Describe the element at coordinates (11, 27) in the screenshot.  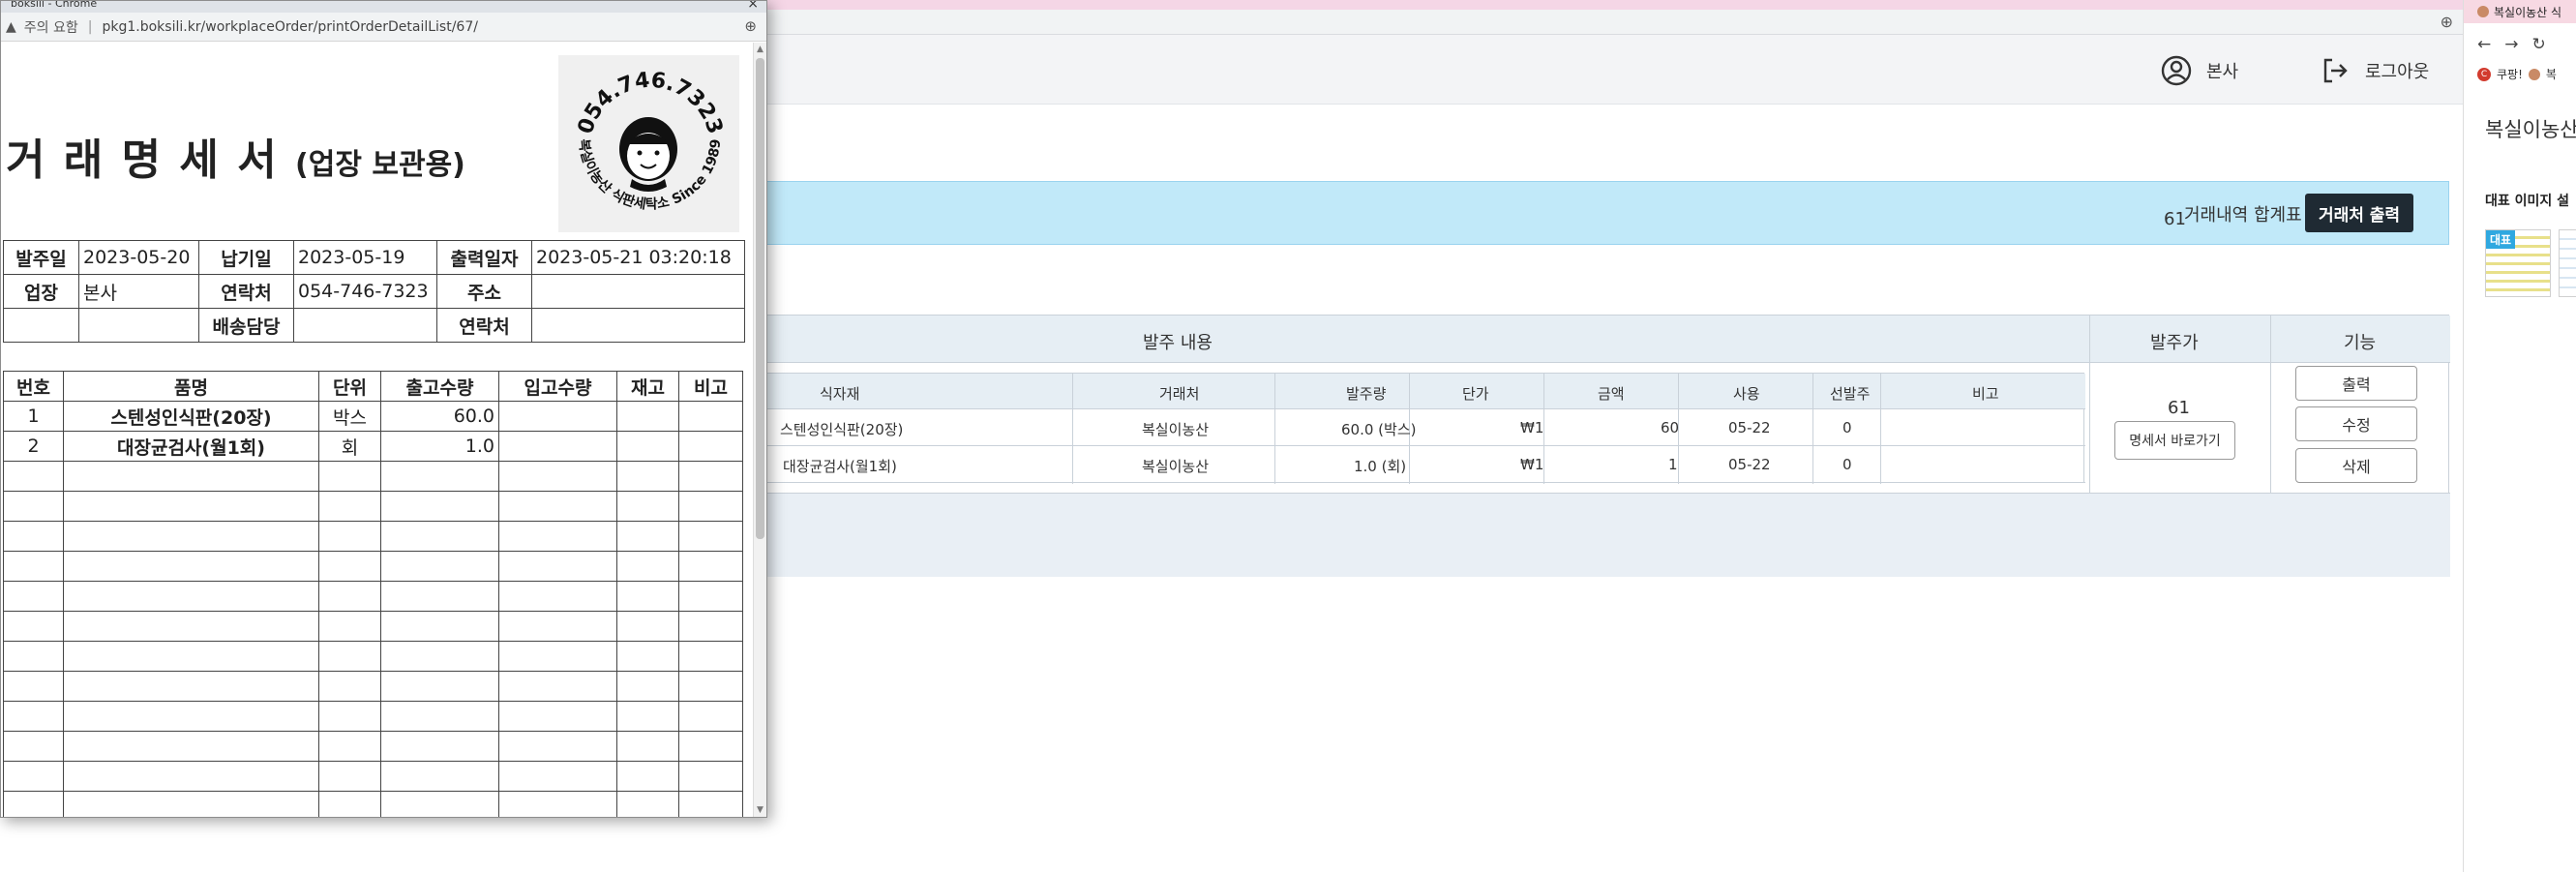
I see `warning-icon: ▲` at that location.